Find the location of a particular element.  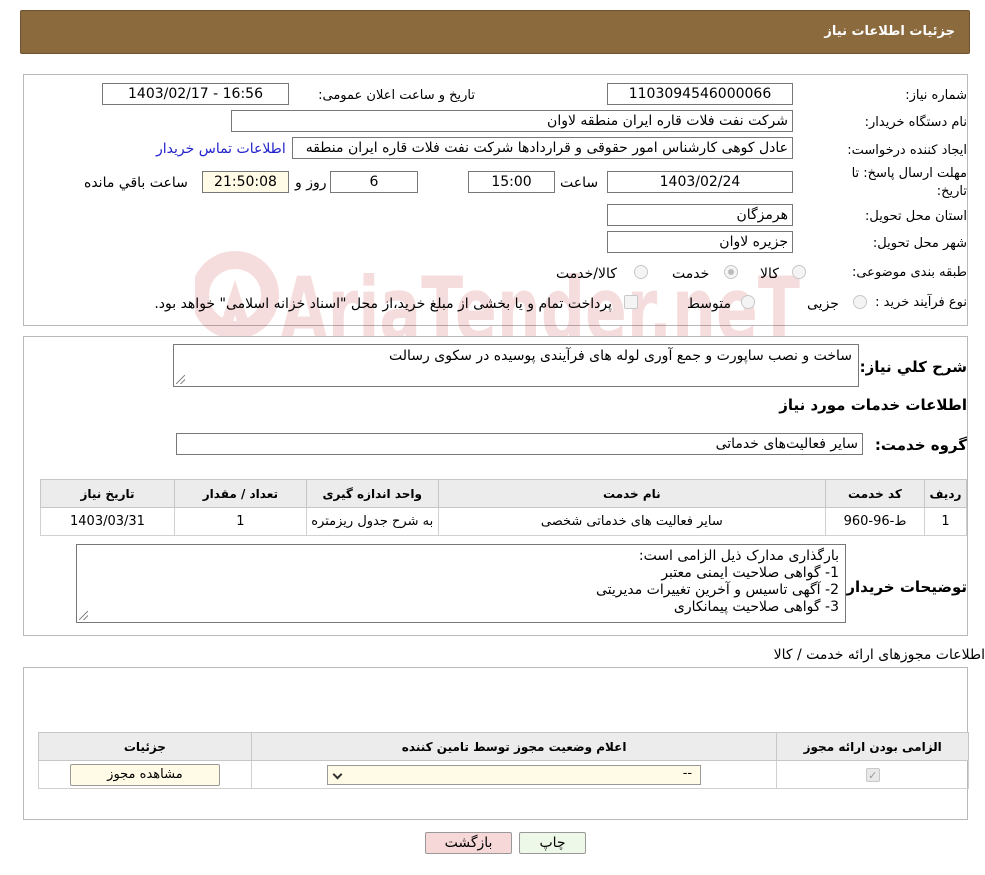

process-option-minor: جزیی is located at coordinates (823, 304).